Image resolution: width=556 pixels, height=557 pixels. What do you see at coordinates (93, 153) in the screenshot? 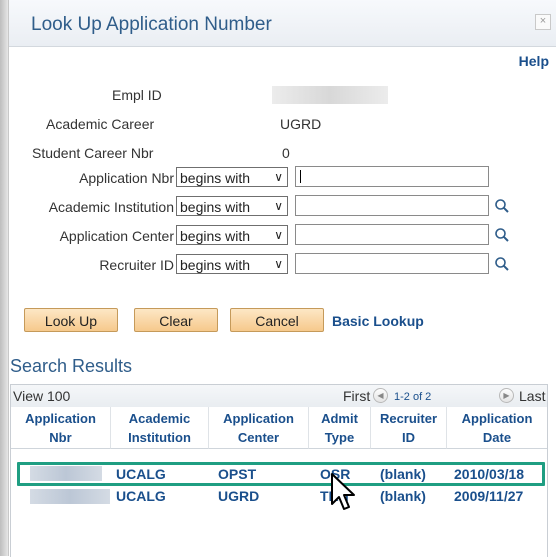
I see `student-career-nbr-label: Student Career Nbr` at bounding box center [93, 153].